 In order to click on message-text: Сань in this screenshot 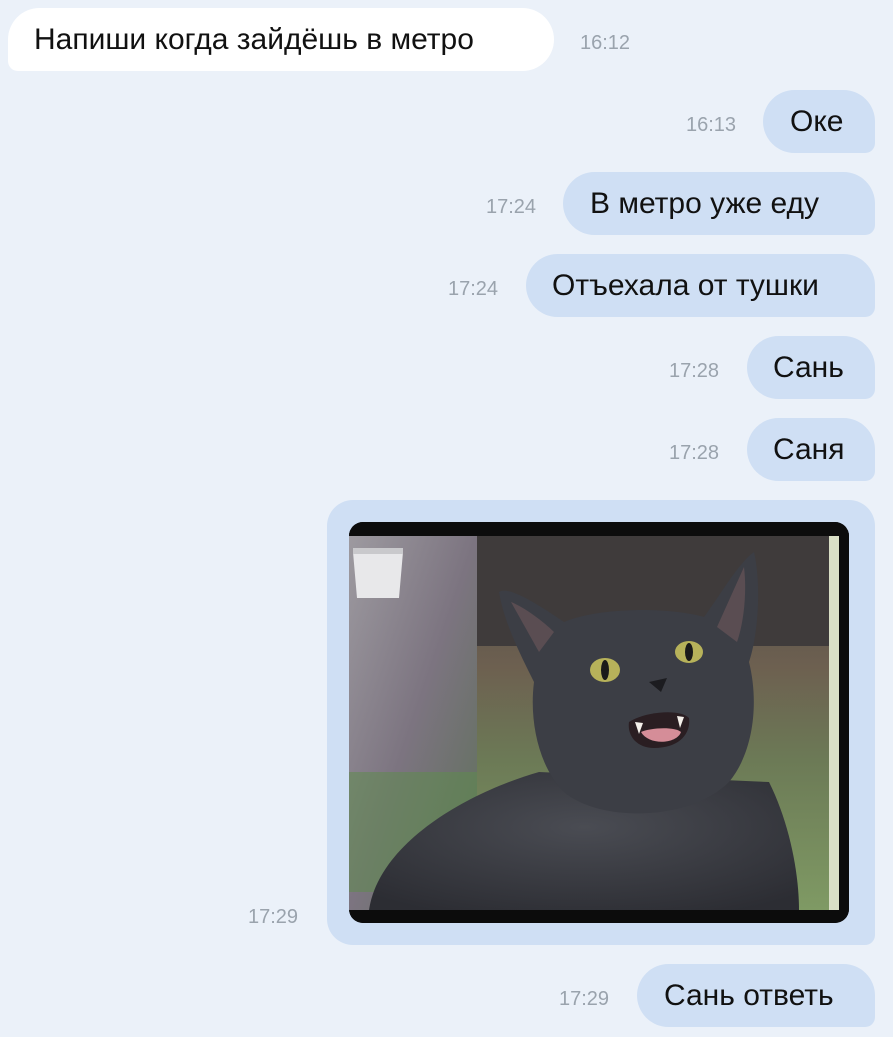, I will do `click(808, 367)`.